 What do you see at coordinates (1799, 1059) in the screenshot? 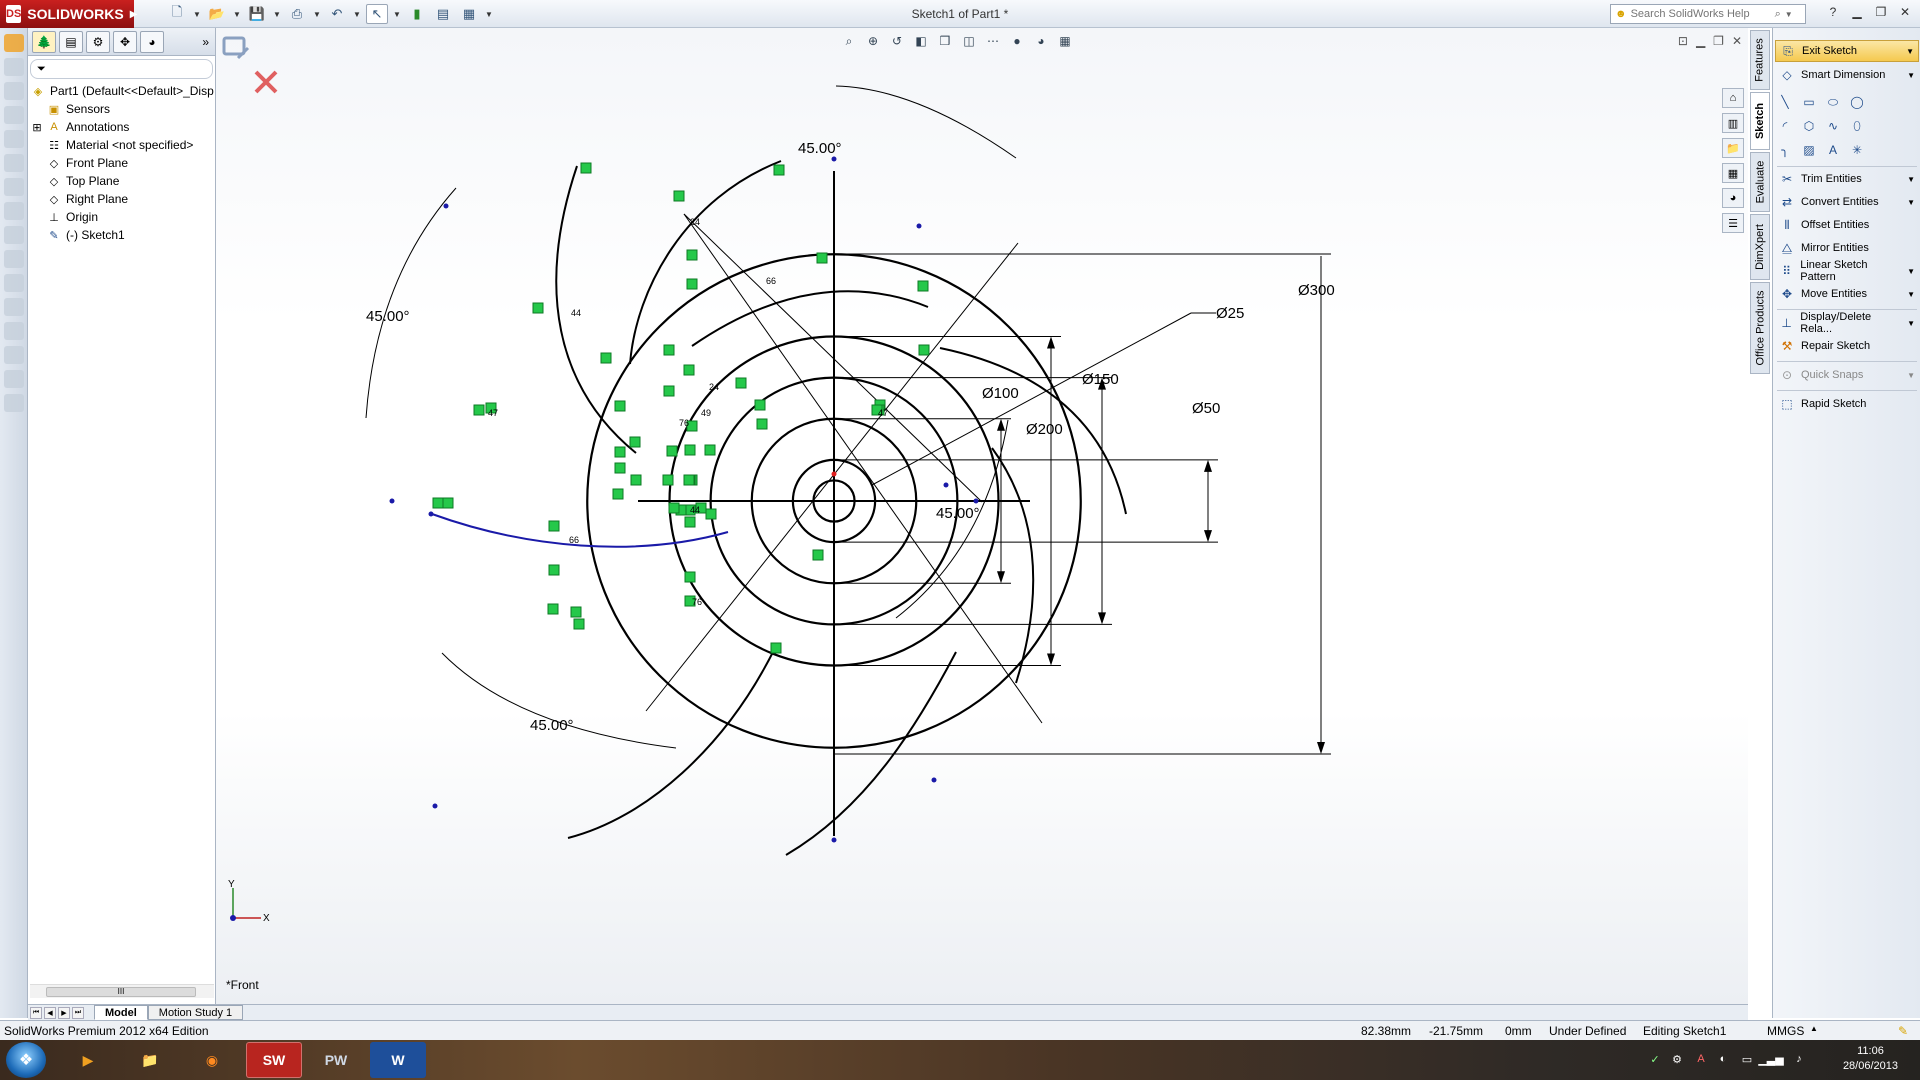
I see `volume-icon: ♪` at bounding box center [1799, 1059].